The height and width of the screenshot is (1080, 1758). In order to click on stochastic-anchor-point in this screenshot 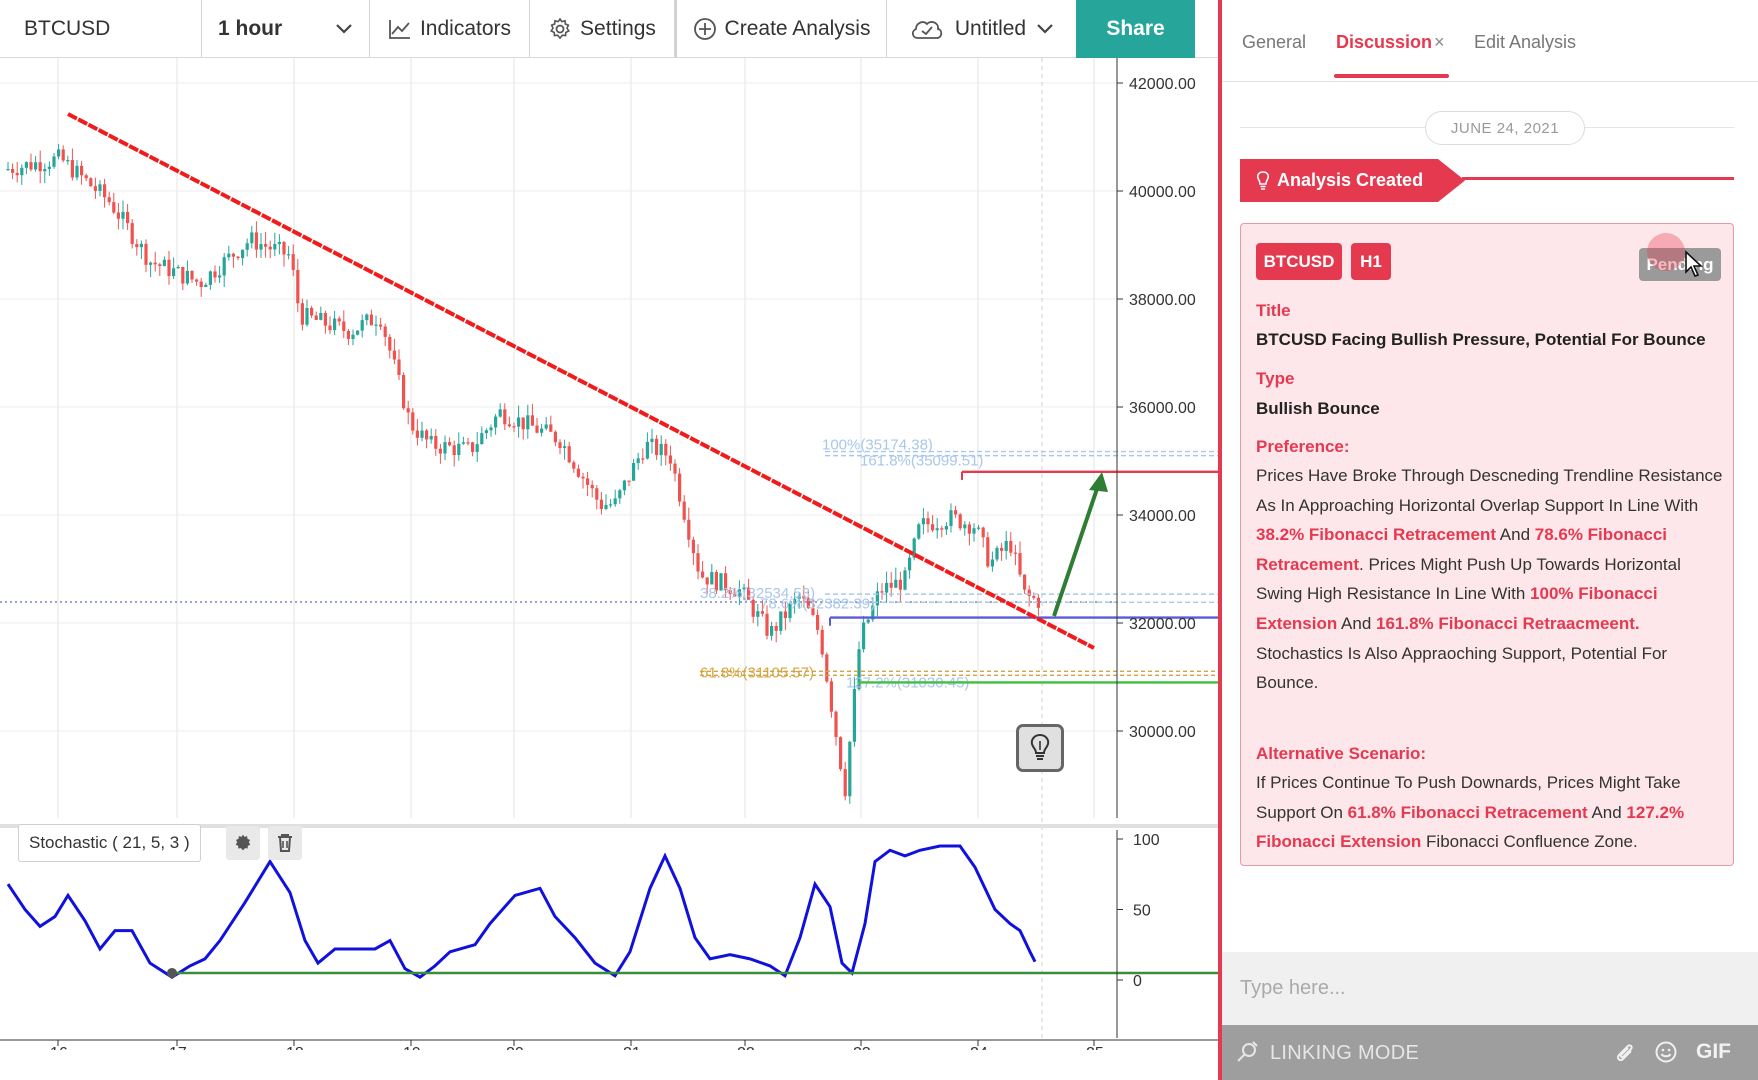, I will do `click(172, 972)`.